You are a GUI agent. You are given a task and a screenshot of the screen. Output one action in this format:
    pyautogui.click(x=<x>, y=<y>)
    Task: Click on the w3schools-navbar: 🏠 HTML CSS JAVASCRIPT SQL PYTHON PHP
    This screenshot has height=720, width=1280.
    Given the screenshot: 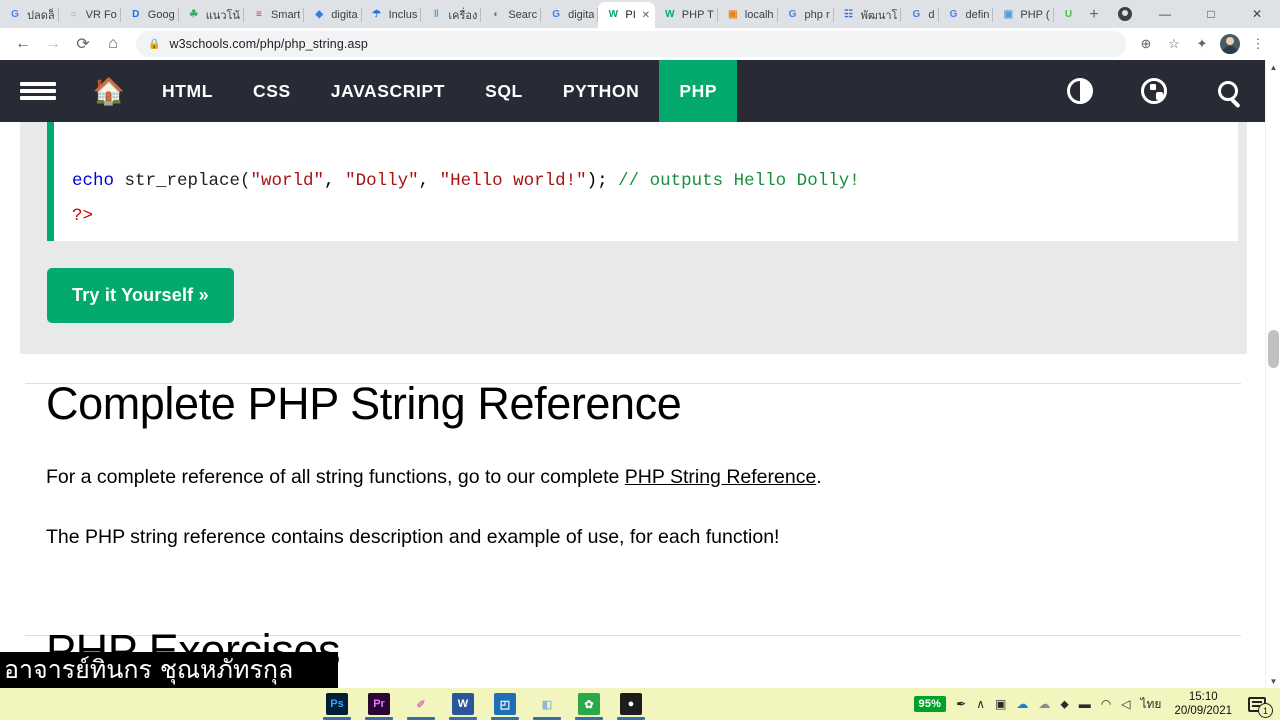 What is the action you would take?
    pyautogui.click(x=632, y=91)
    